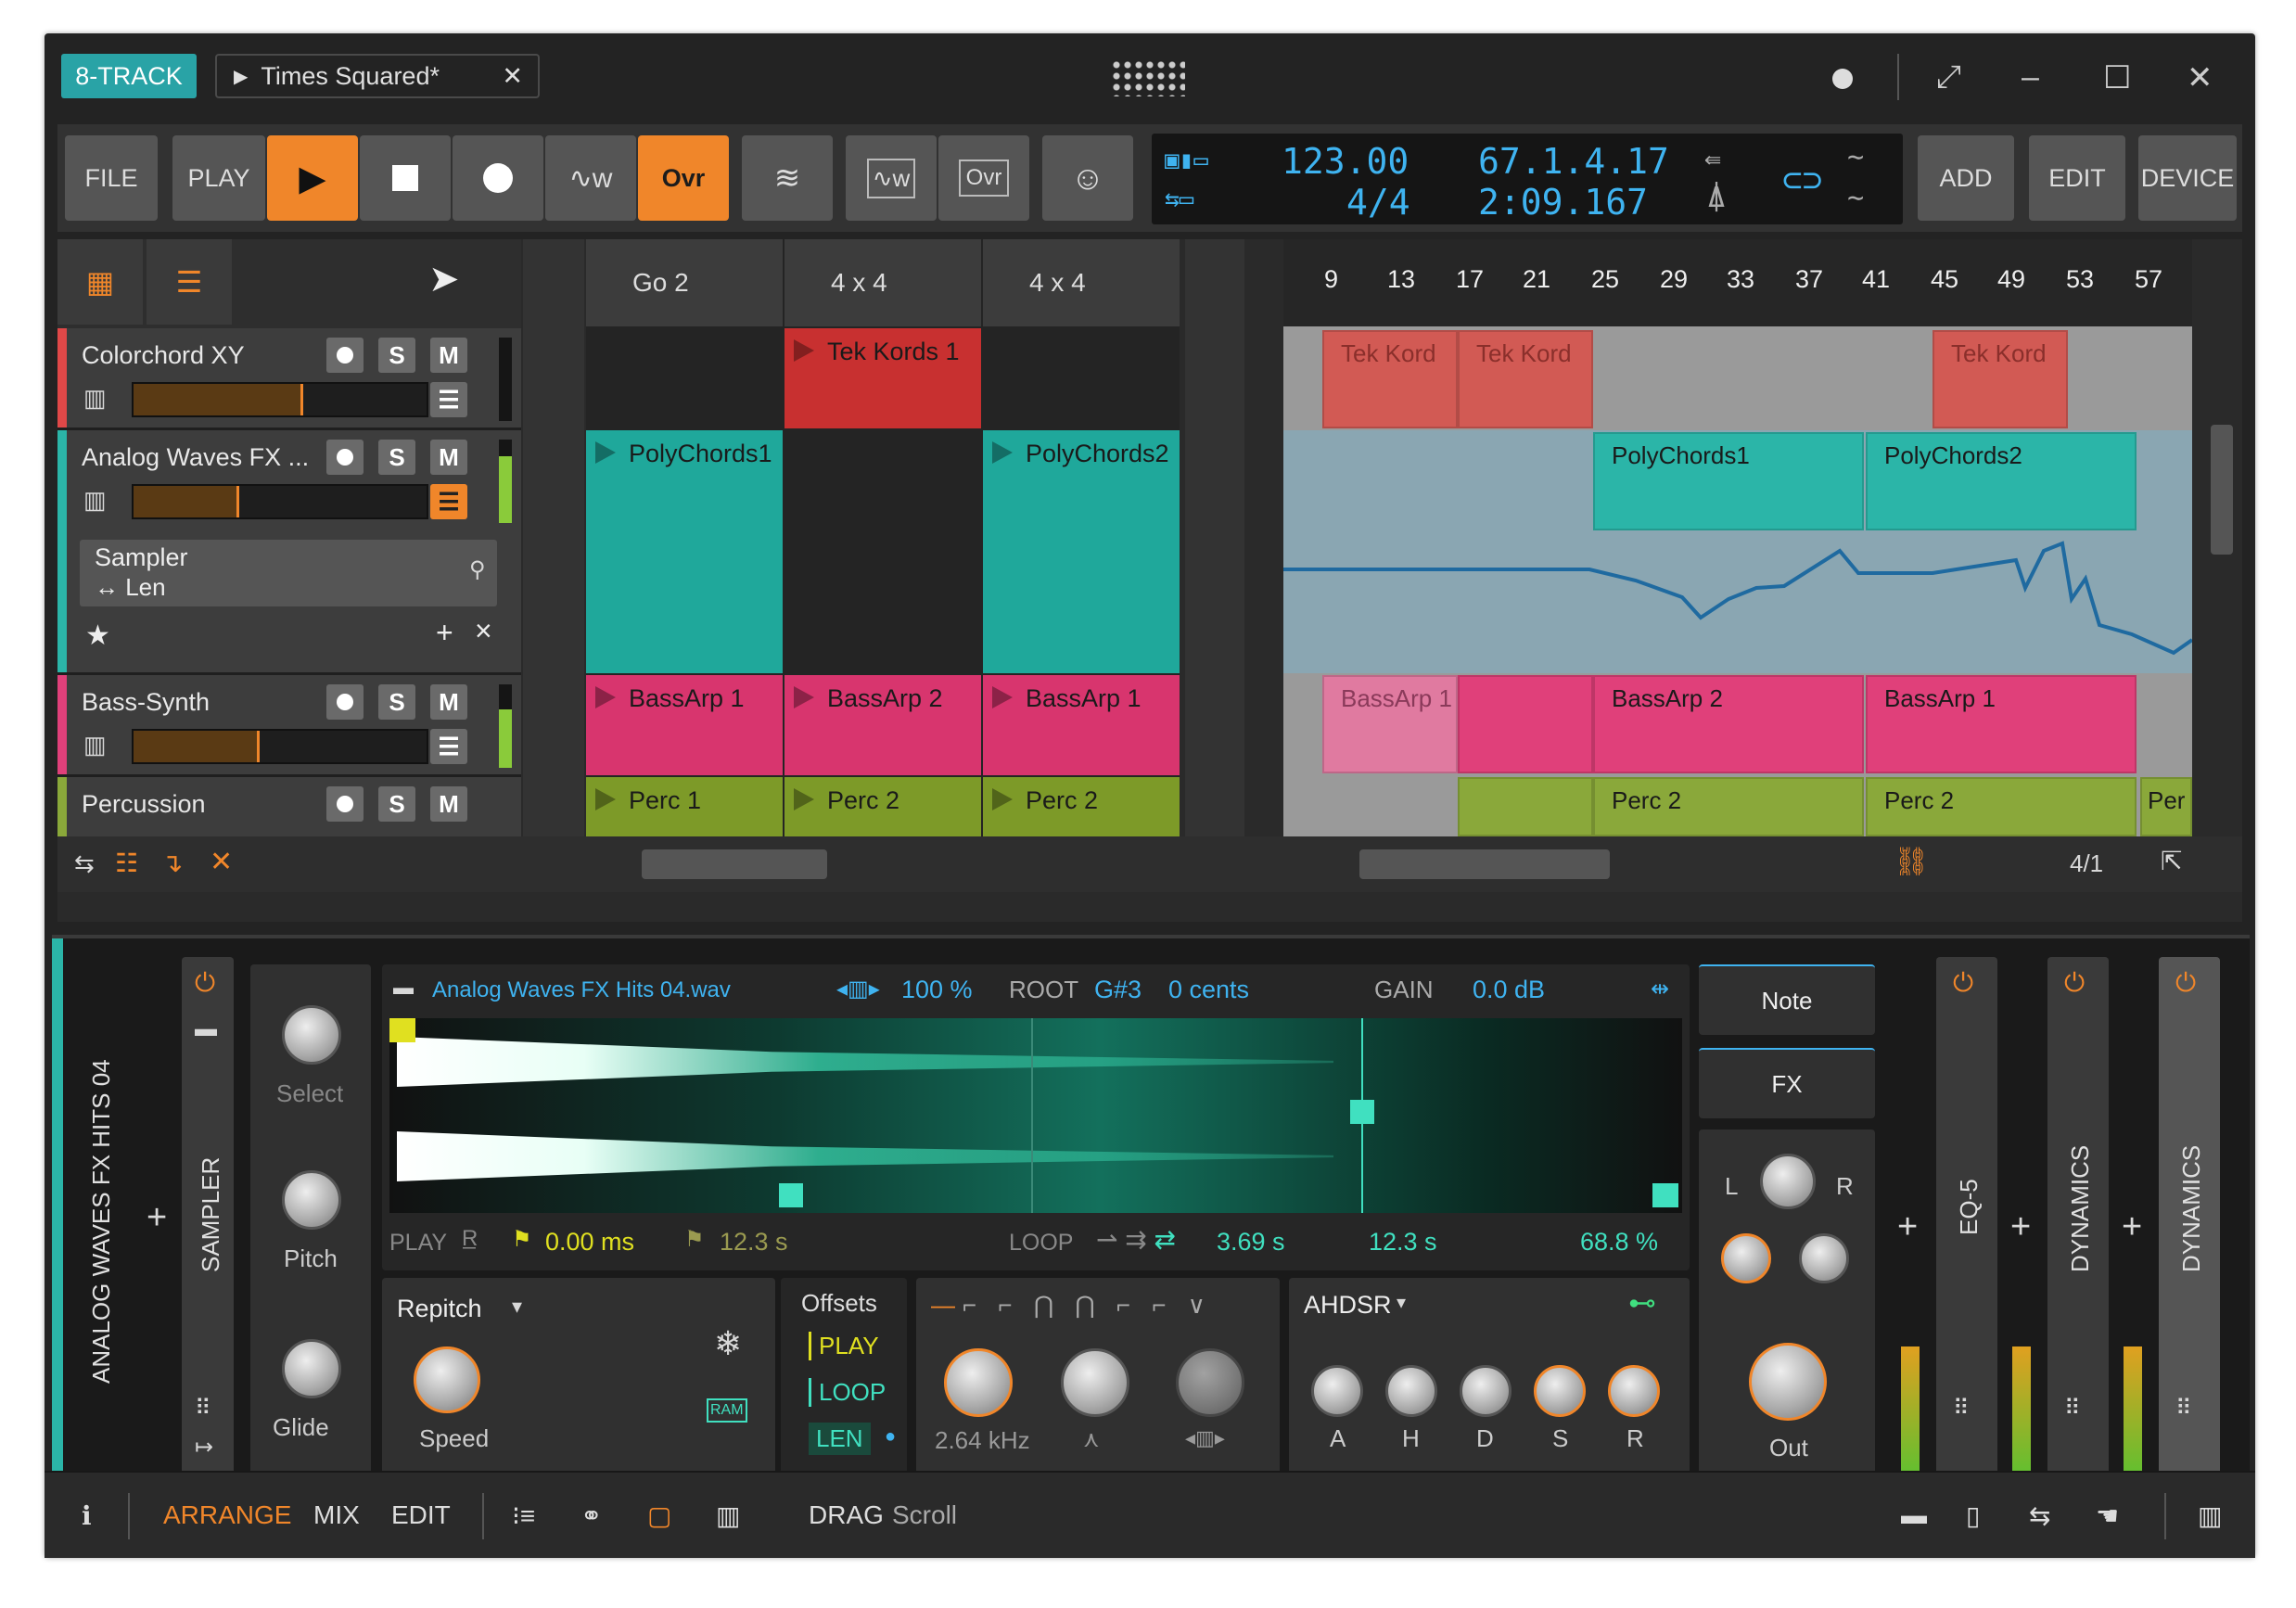 This screenshot has height=1608, width=2296. I want to click on pan-knob, so click(1788, 1181).